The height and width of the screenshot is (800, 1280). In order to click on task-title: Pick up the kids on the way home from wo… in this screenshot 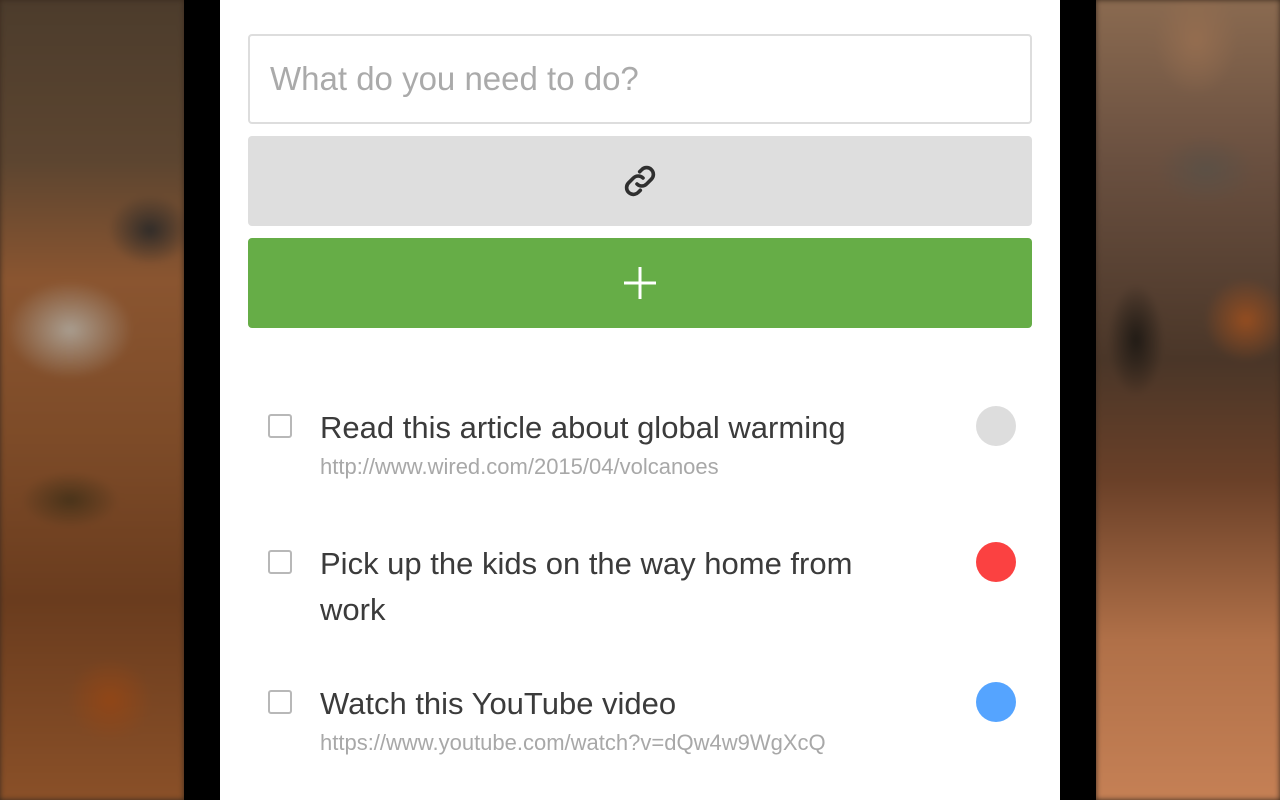, I will do `click(586, 586)`.